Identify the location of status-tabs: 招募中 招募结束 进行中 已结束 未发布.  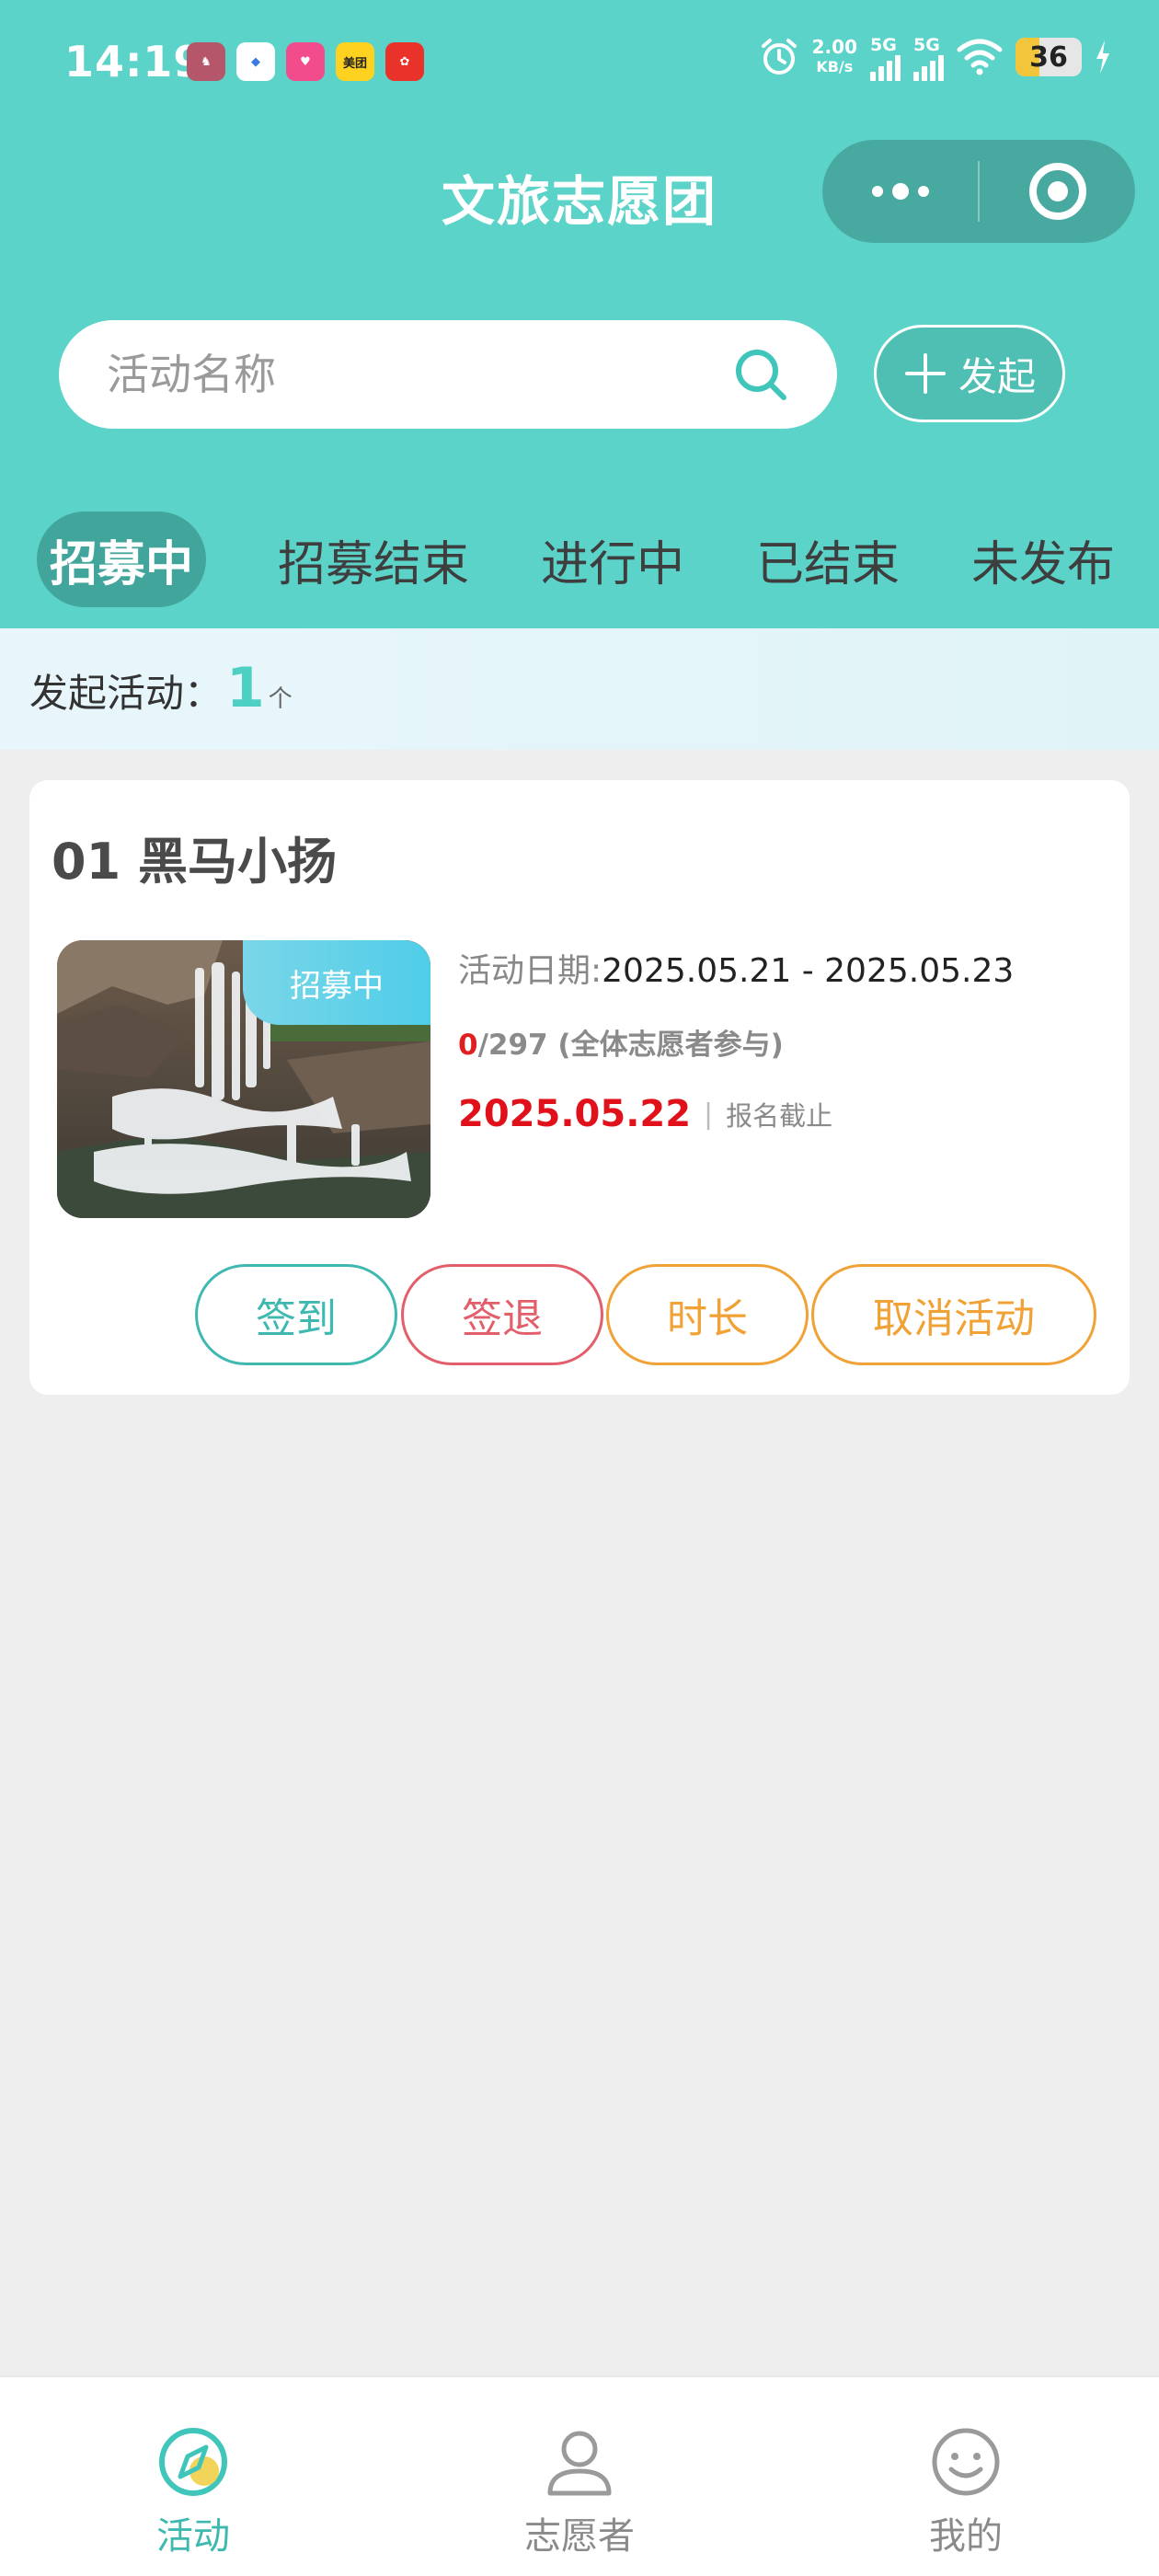
(579, 559).